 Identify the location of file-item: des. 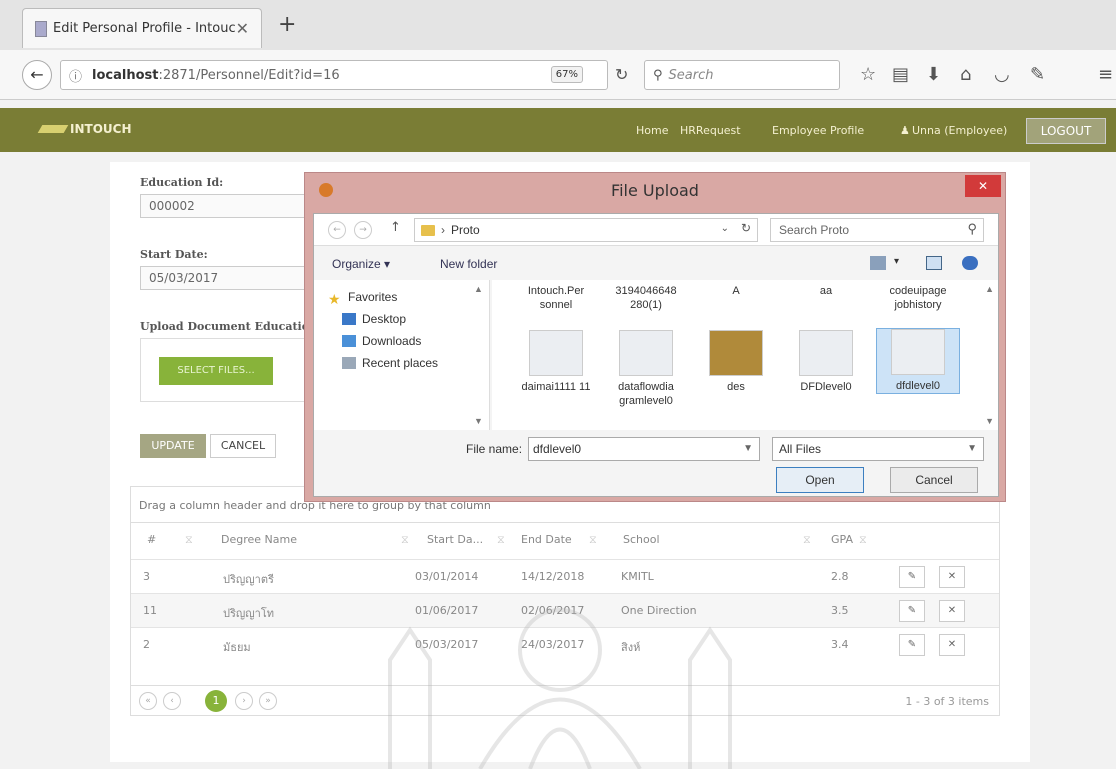
(736, 362).